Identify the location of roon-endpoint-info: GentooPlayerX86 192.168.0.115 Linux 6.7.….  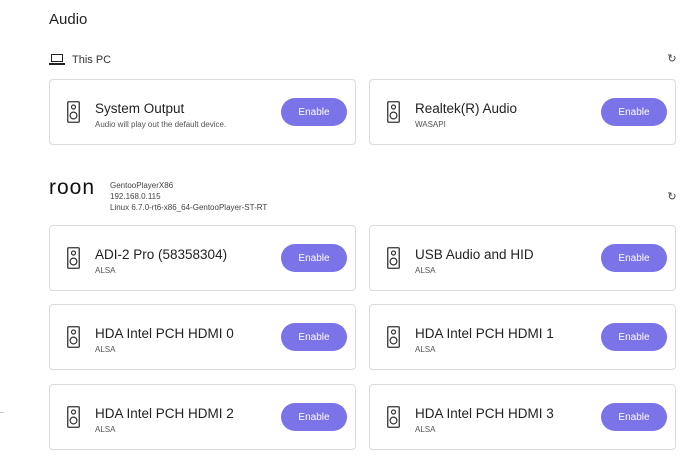
(188, 196).